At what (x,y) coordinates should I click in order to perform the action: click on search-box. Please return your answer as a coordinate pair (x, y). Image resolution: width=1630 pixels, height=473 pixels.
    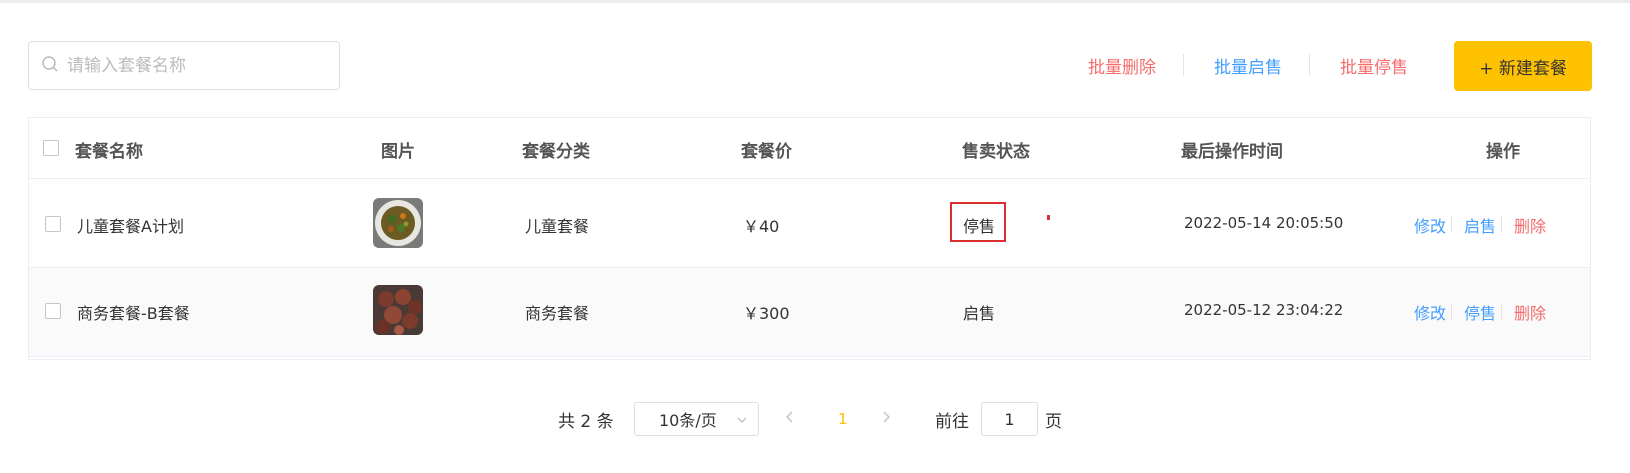
    Looking at the image, I should click on (184, 65).